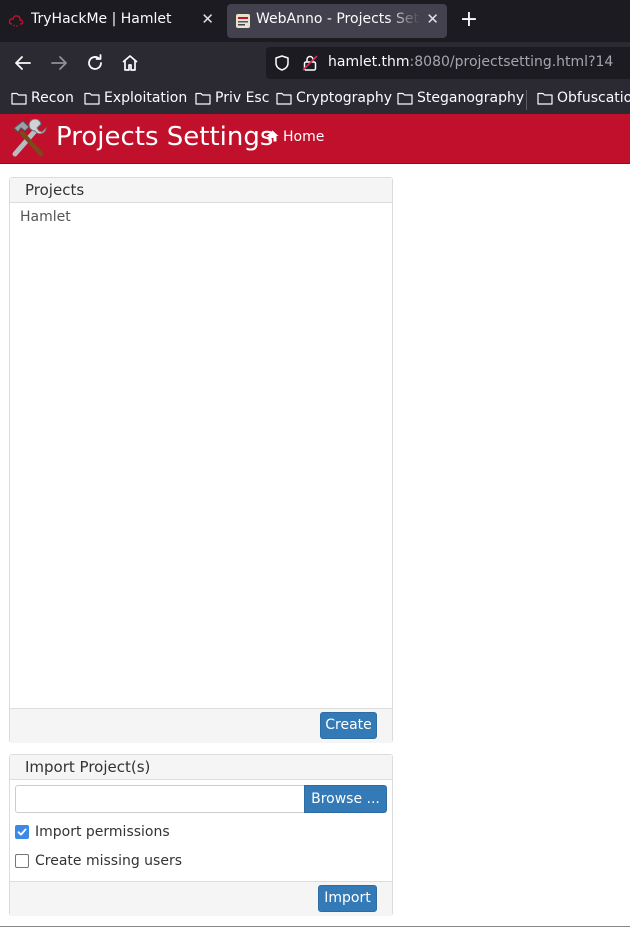  What do you see at coordinates (369, 62) in the screenshot?
I see `url-host: hamlet.thm` at bounding box center [369, 62].